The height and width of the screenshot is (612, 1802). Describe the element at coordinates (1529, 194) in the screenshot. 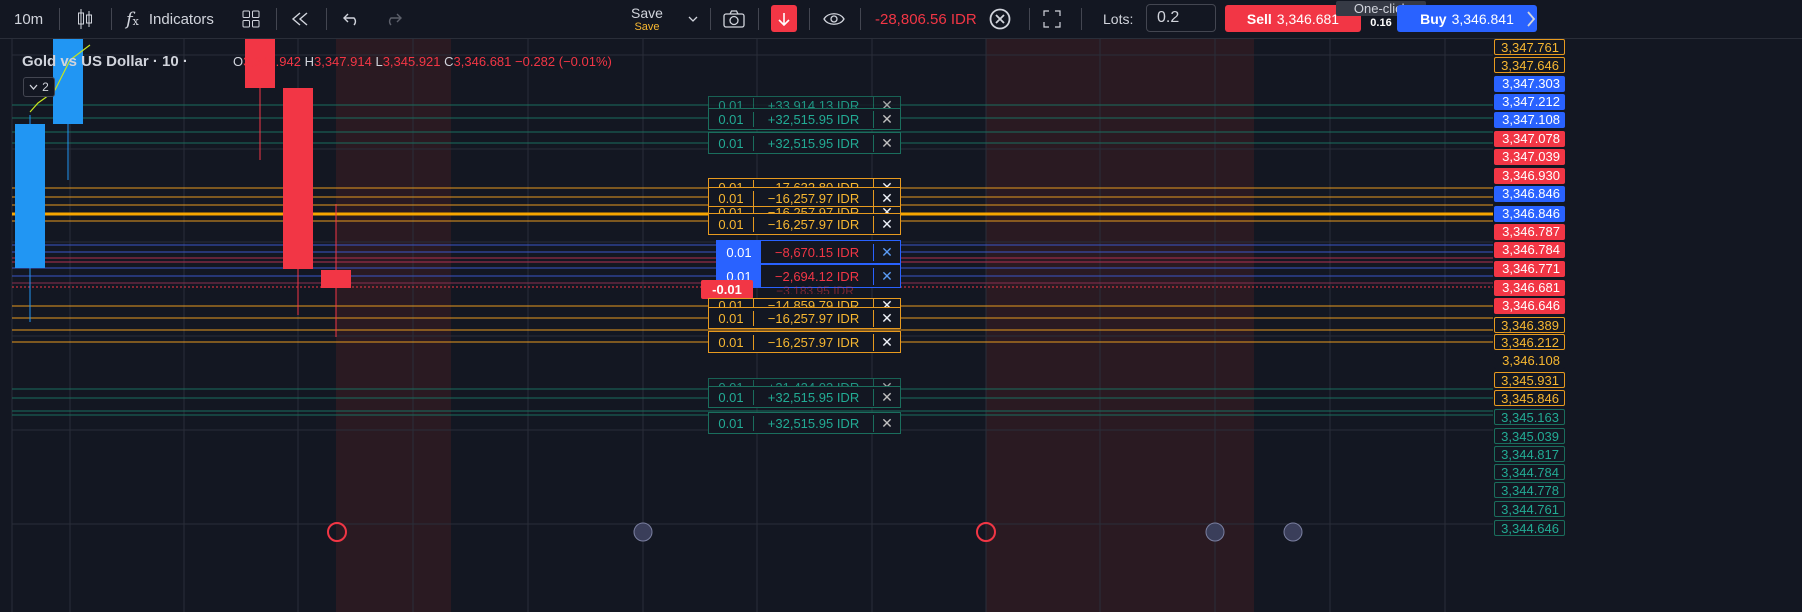

I see `price-scale-label: 3,346.846` at that location.